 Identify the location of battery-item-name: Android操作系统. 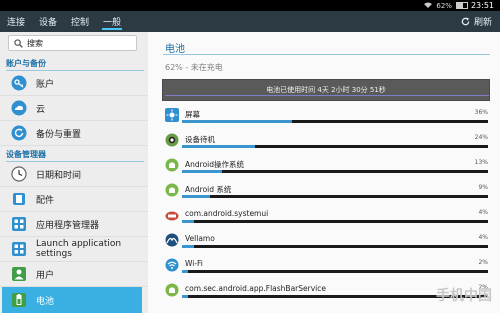
(214, 164).